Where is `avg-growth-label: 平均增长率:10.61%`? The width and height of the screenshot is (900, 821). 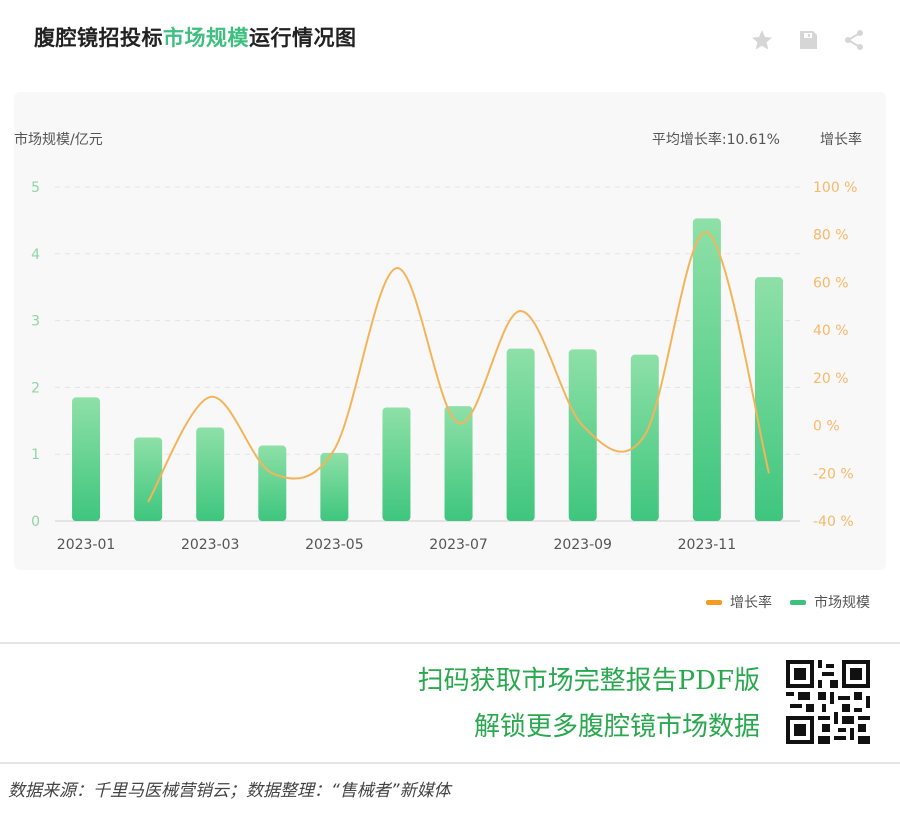 avg-growth-label: 平均增长率:10.61% is located at coordinates (716, 139).